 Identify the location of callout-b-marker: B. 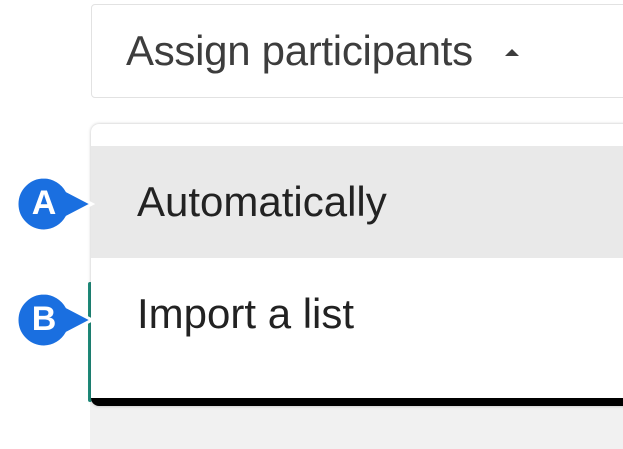
(55, 320).